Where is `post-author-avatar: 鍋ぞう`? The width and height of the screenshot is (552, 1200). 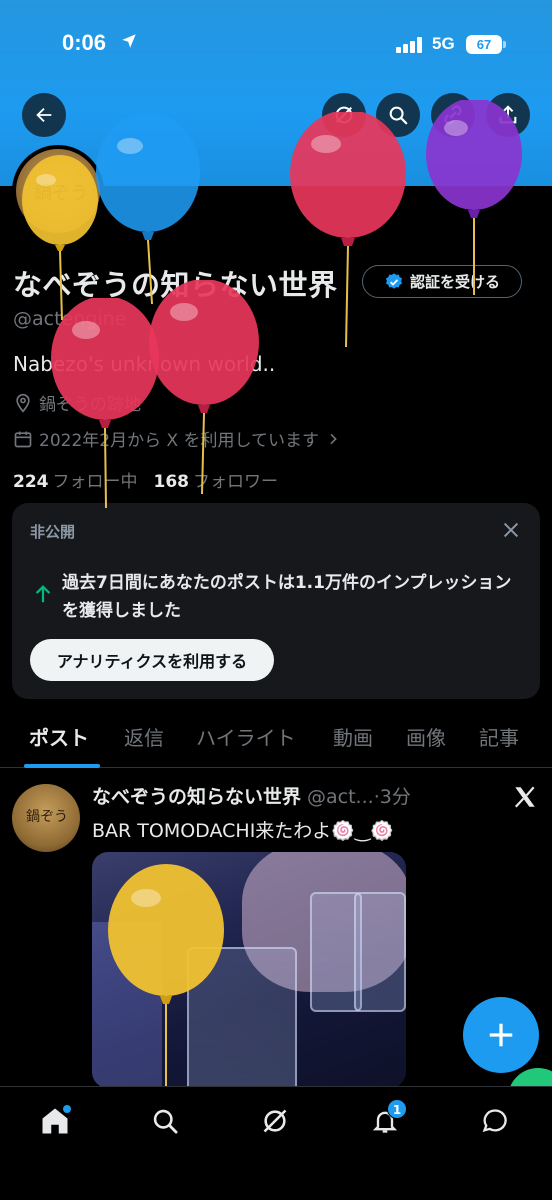 post-author-avatar: 鍋ぞう is located at coordinates (46, 818).